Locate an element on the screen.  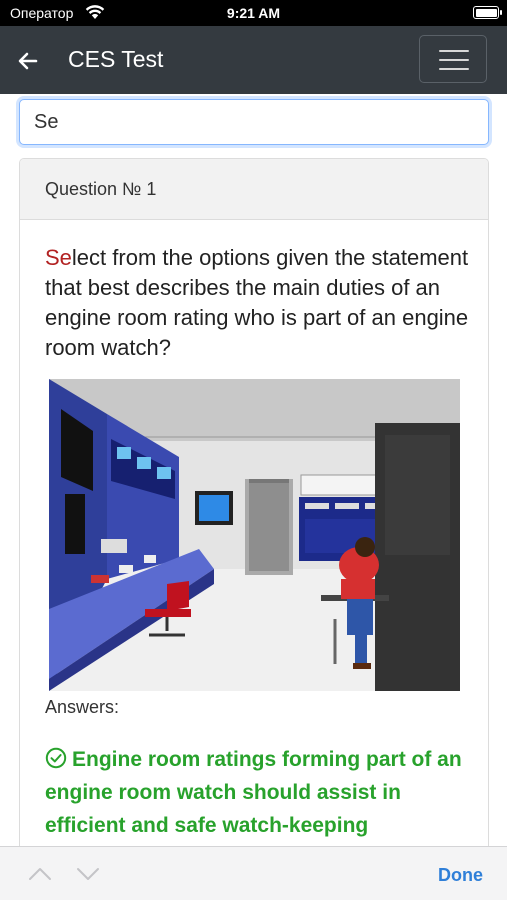
chevron-up-icon is located at coordinates (40, 874).